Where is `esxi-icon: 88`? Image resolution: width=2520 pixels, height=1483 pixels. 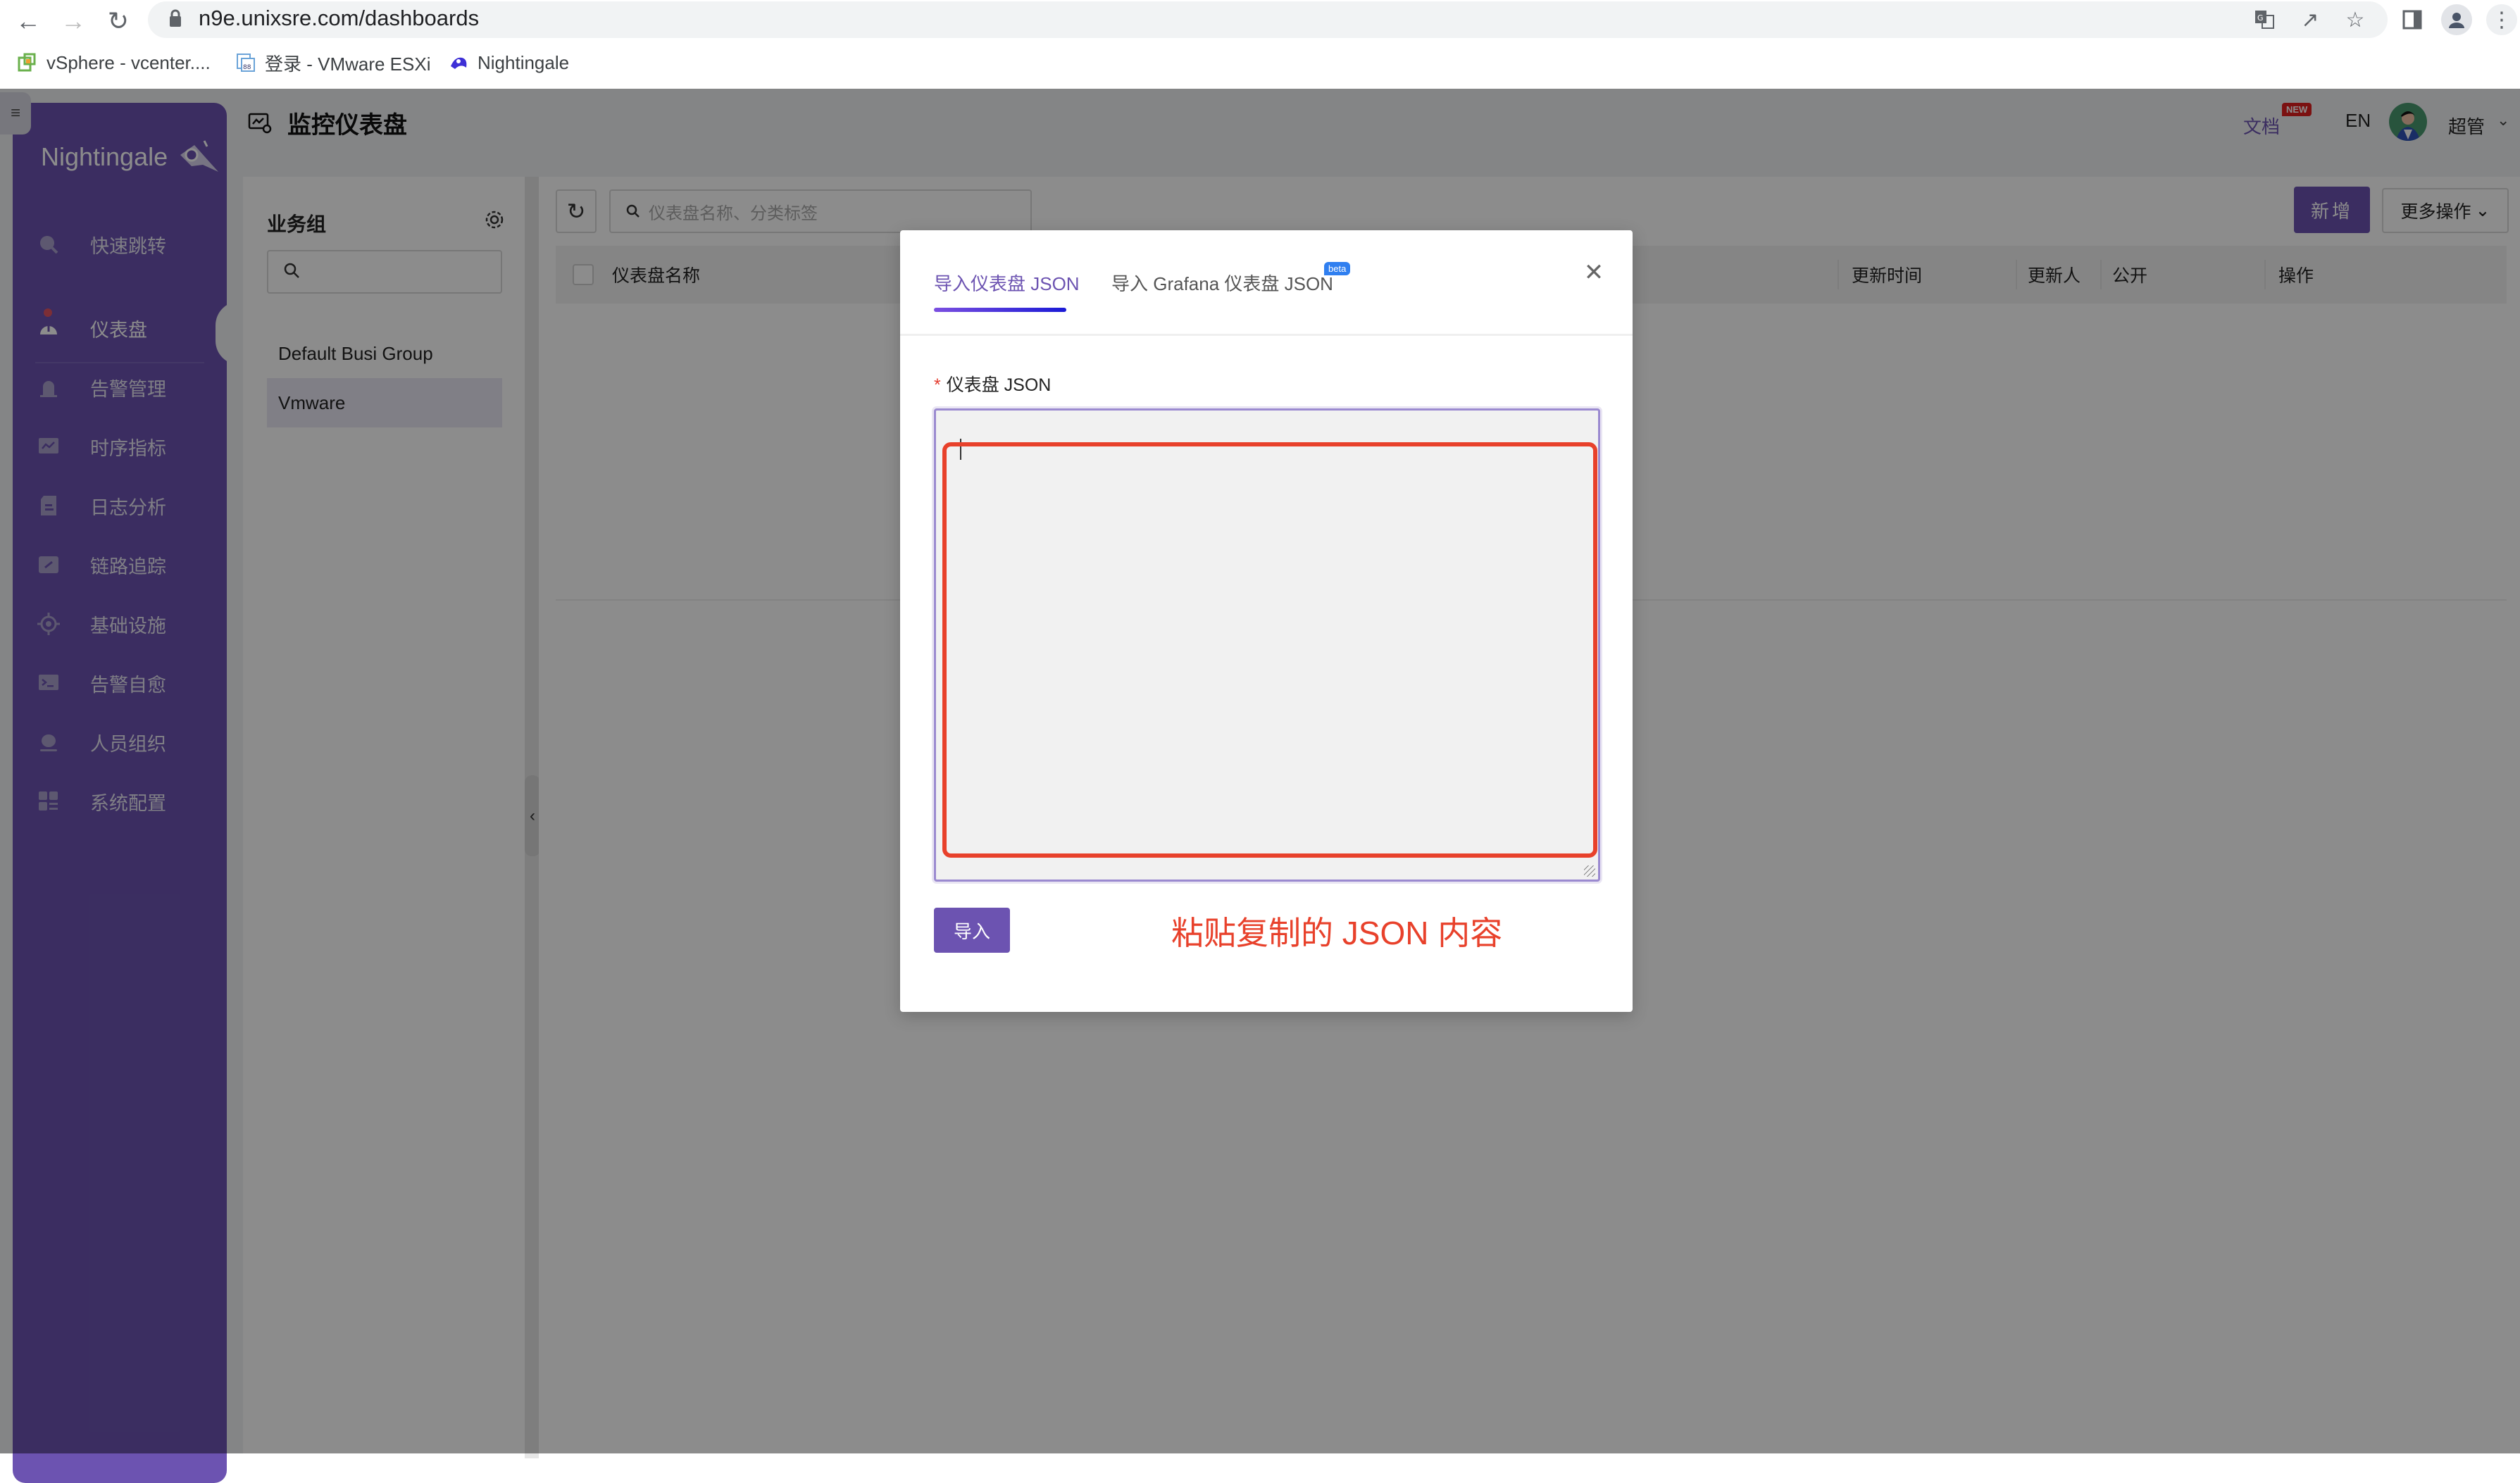
esxi-icon: 88 is located at coordinates (246, 63).